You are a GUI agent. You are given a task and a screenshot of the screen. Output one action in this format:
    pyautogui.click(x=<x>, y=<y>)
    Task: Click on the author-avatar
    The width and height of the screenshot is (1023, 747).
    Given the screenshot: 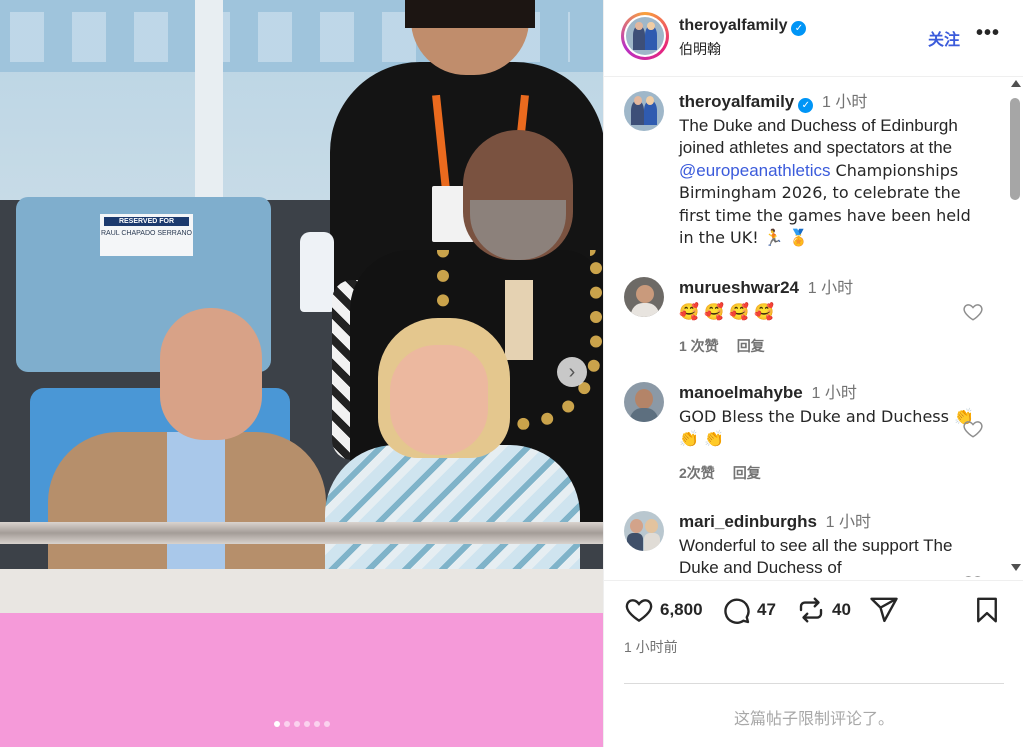 What is the action you would take?
    pyautogui.click(x=645, y=36)
    